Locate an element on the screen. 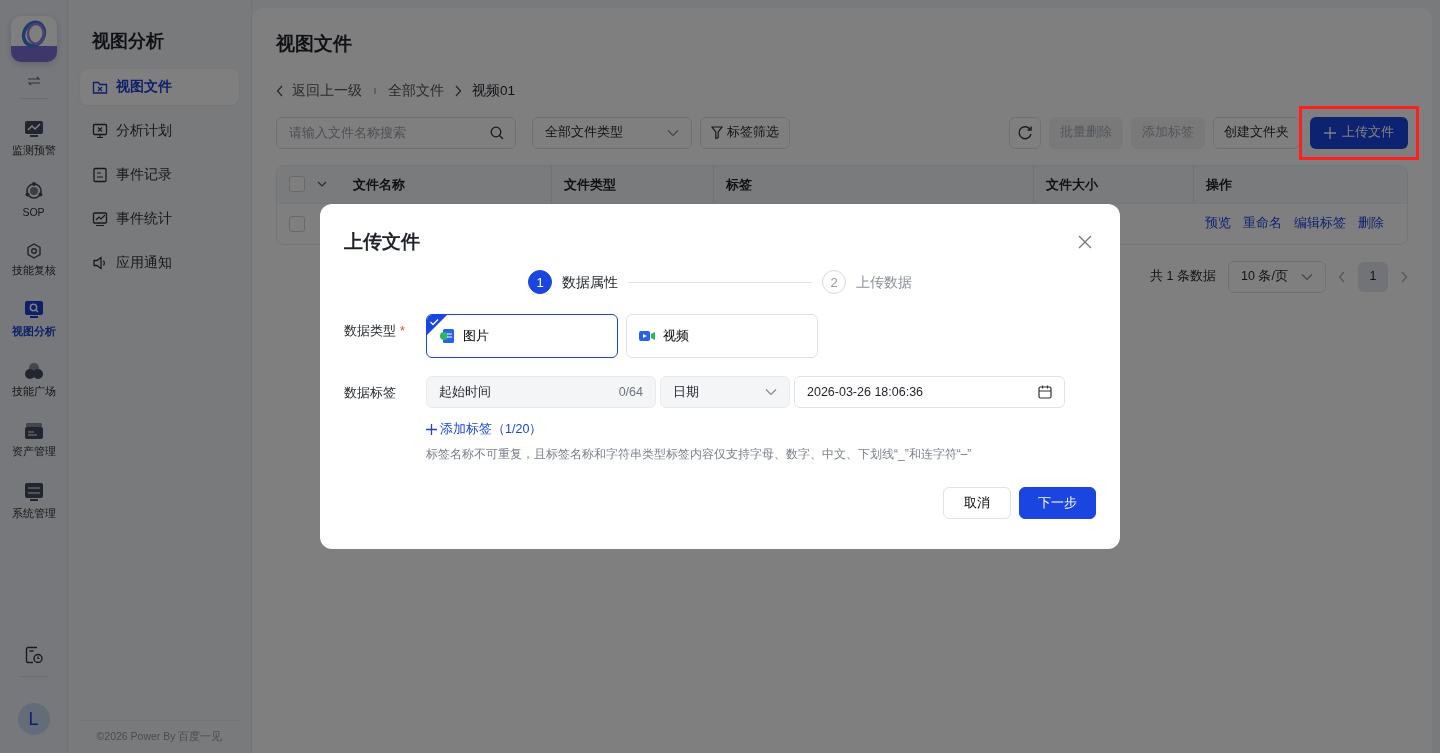  file-clock-icon is located at coordinates (33, 655).